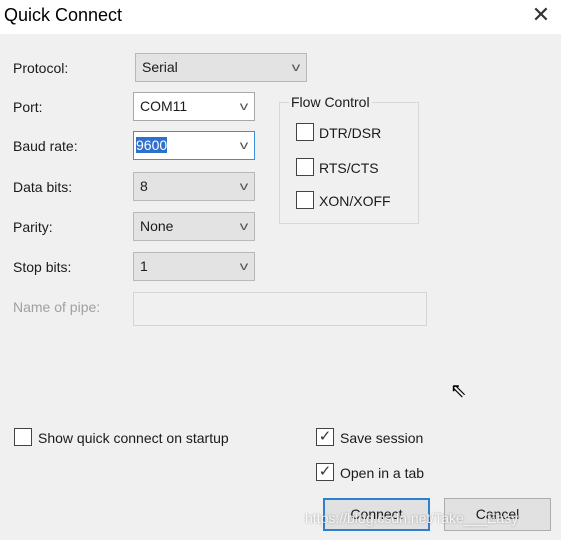 The height and width of the screenshot is (540, 561). What do you see at coordinates (305, 200) in the screenshot?
I see `xon-xoff-checkbox` at bounding box center [305, 200].